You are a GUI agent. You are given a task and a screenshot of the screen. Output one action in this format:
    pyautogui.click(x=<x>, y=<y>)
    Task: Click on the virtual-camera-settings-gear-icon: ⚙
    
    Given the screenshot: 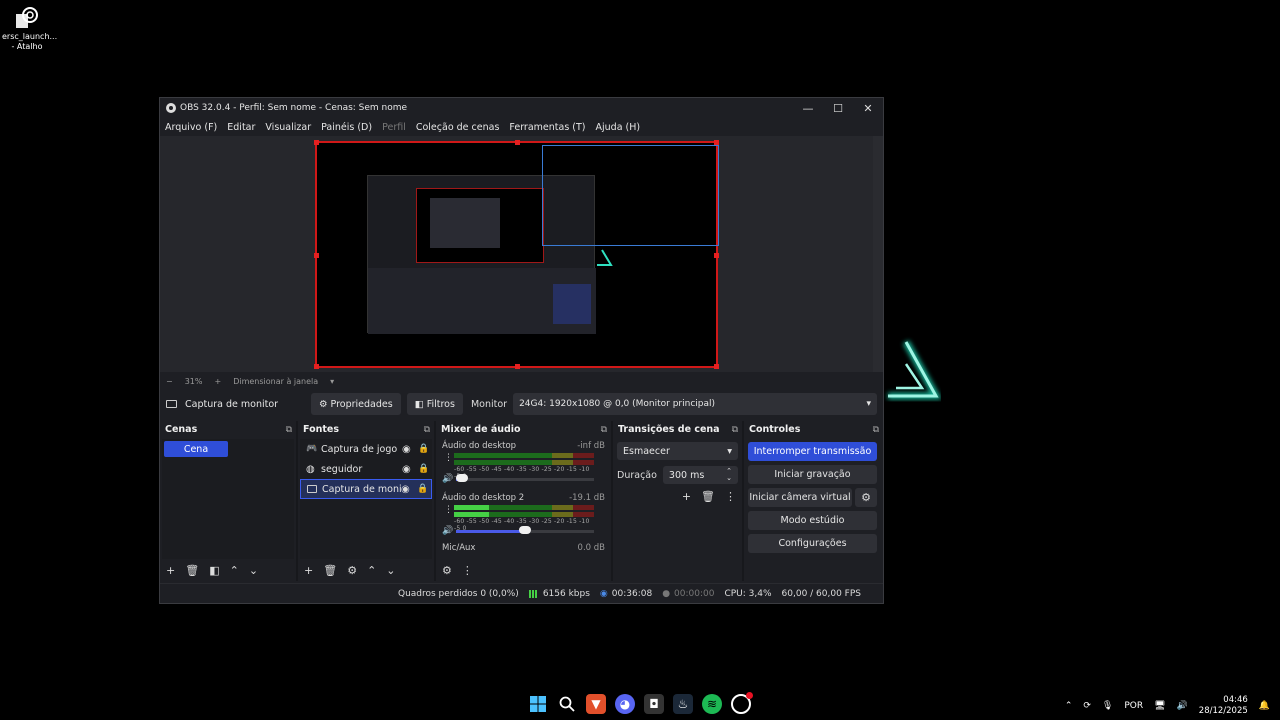 What is the action you would take?
    pyautogui.click(x=866, y=497)
    